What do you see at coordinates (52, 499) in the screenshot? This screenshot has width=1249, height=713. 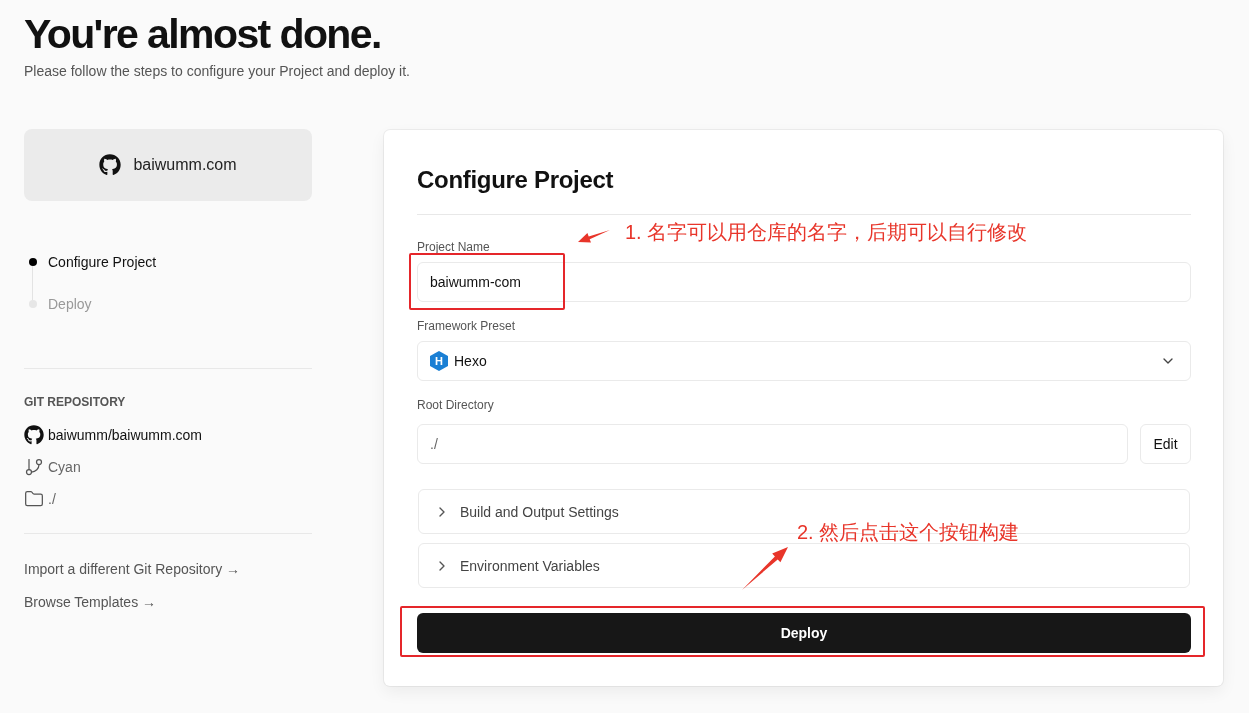 I see `repo-detail-text: ./` at bounding box center [52, 499].